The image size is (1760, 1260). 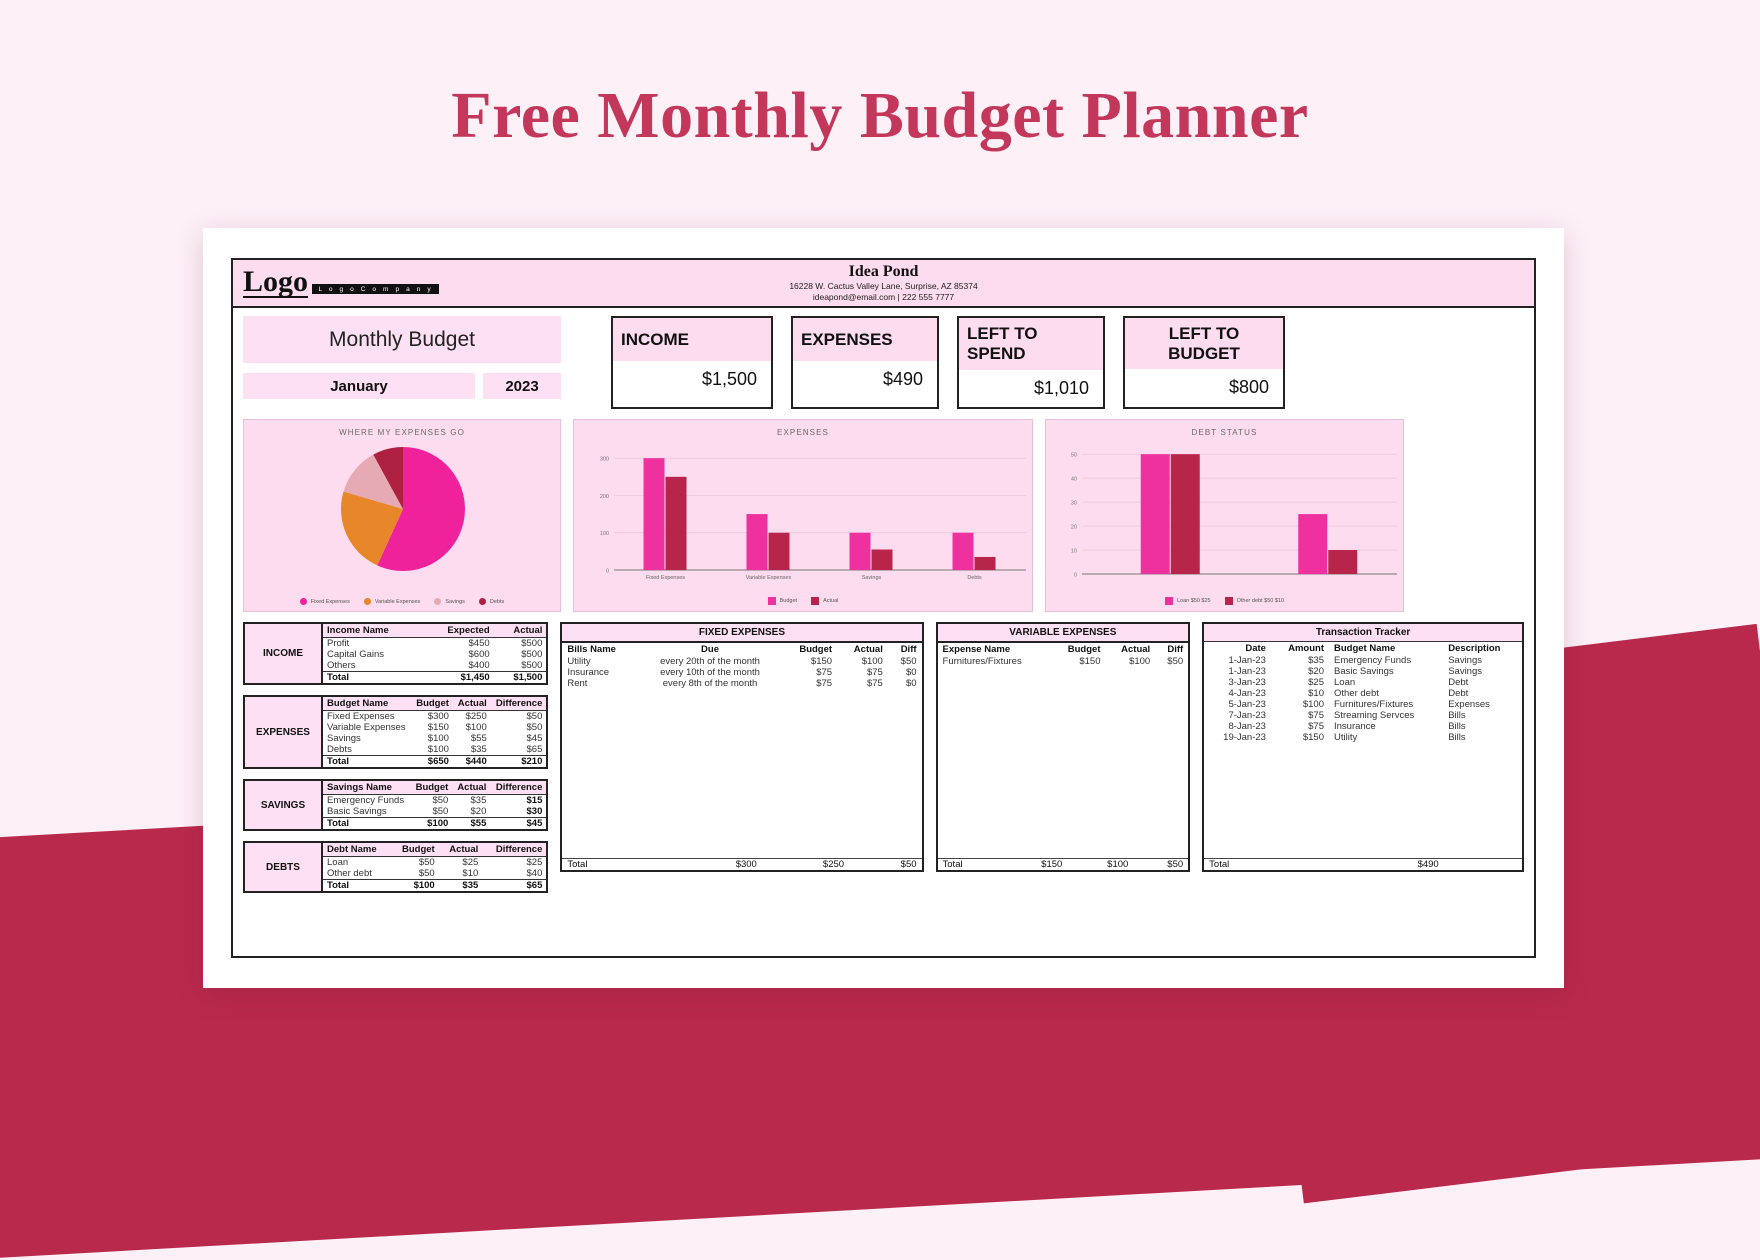 I want to click on table-total-row: Total $1,450 $1,500, so click(x=435, y=677).